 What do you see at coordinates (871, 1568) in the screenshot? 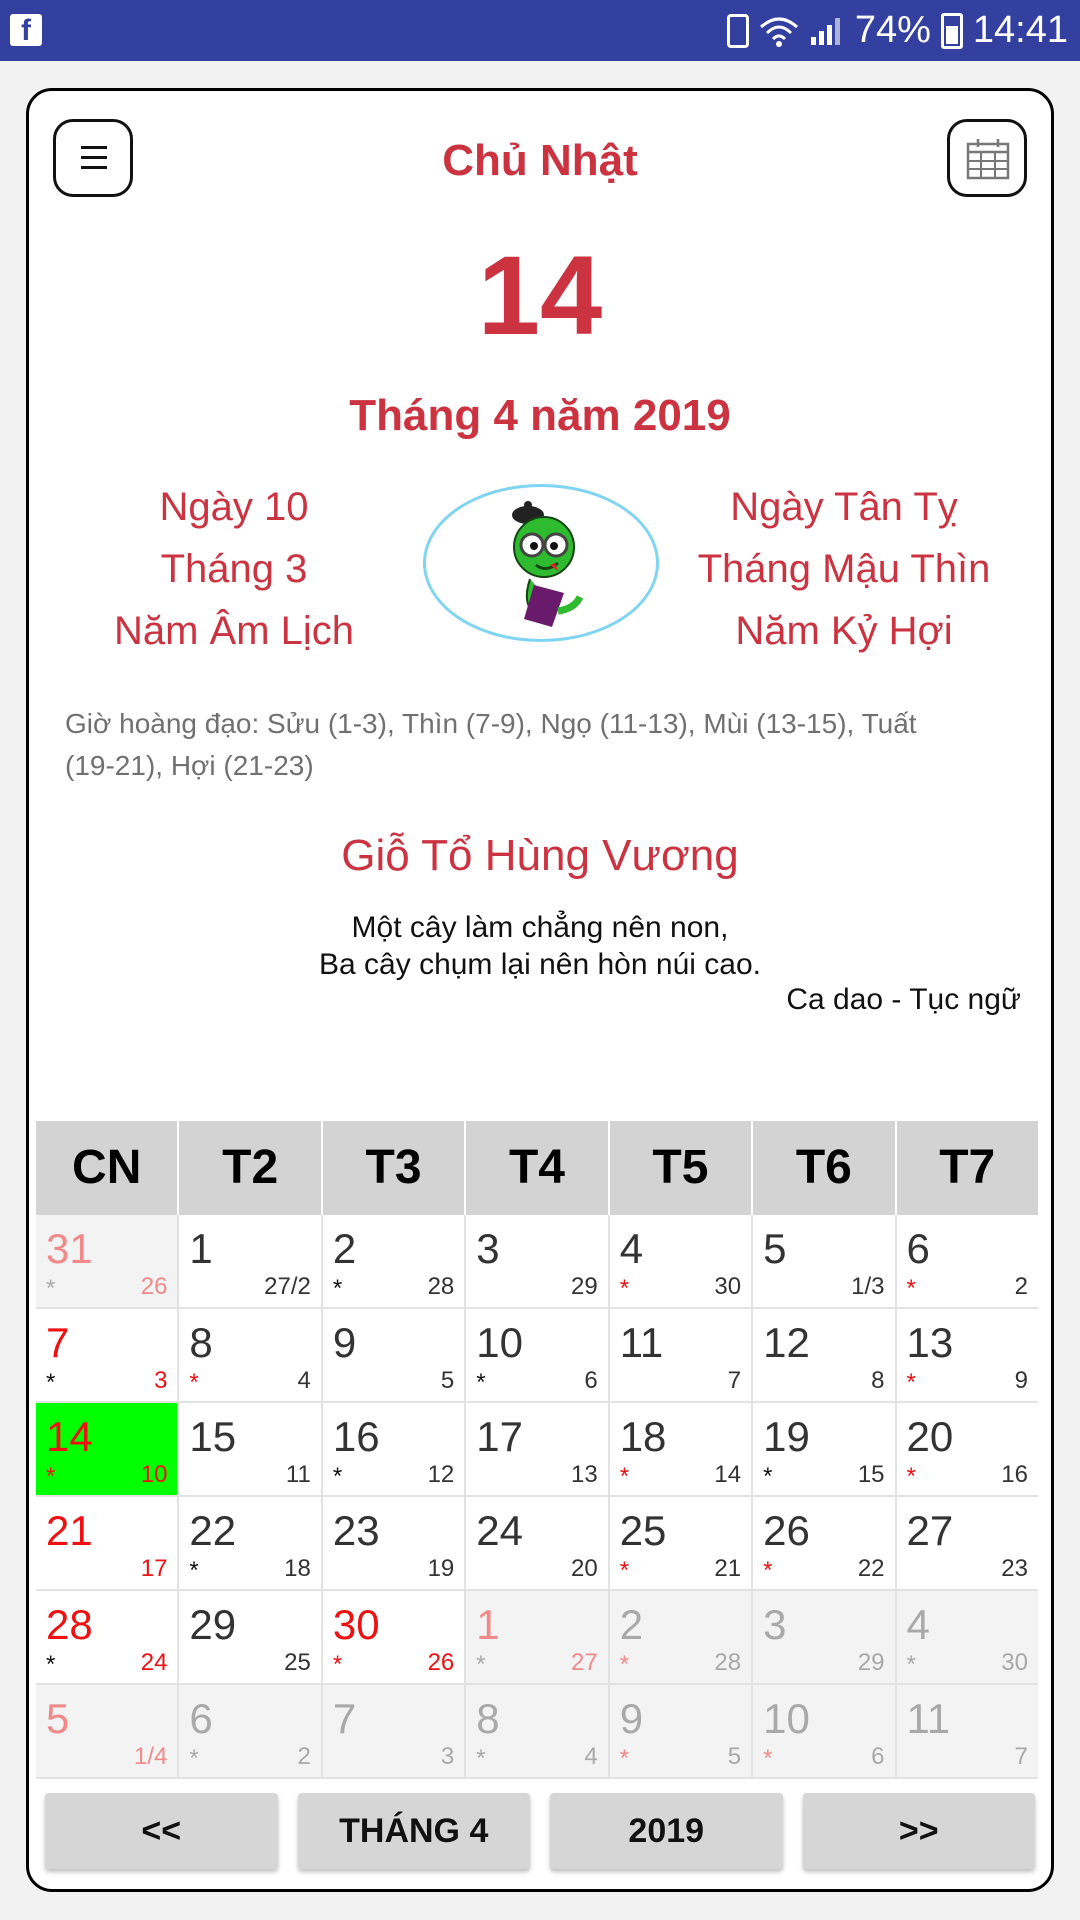
I see `lunar-day: 22` at bounding box center [871, 1568].